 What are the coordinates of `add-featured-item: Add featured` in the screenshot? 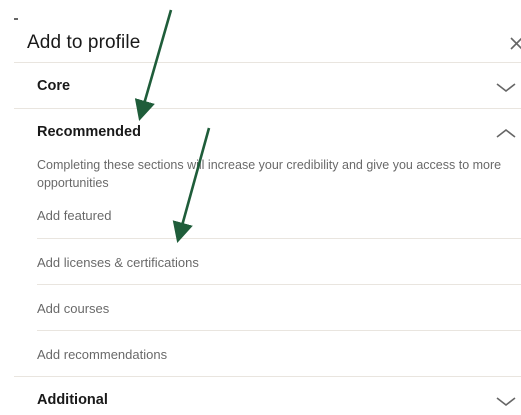 It's located at (279, 217).